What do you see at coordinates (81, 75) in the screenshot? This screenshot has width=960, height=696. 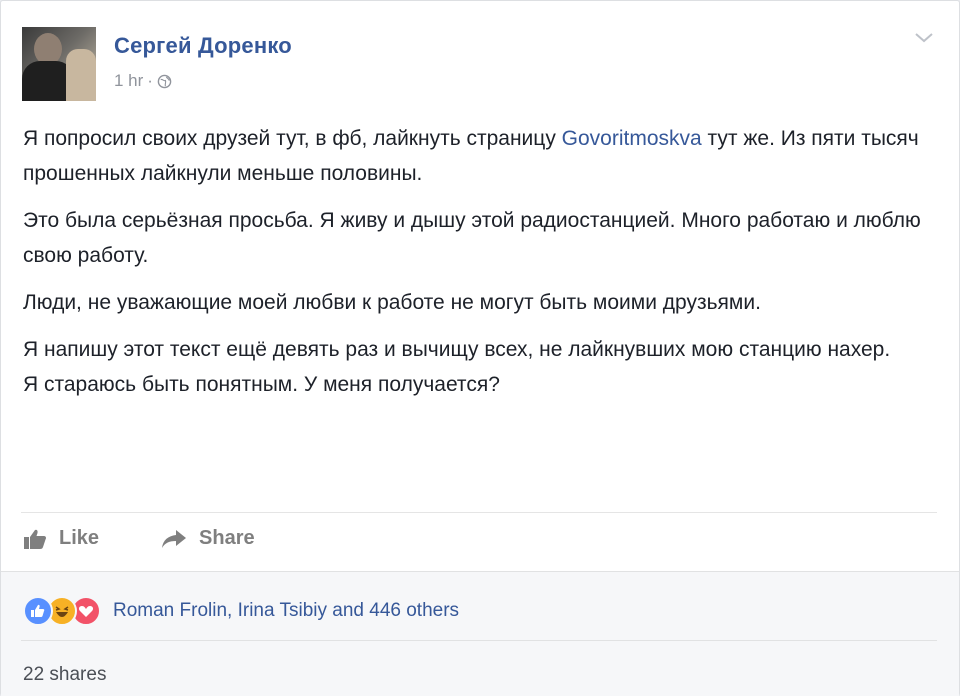 I see `avatar-dog` at bounding box center [81, 75].